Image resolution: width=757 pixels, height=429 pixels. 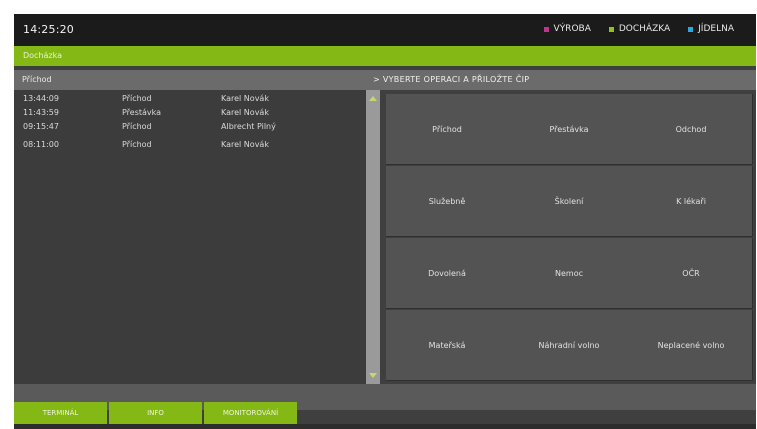 What do you see at coordinates (691, 345) in the screenshot?
I see `op-neplacene-volno-button: Neplacené volno` at bounding box center [691, 345].